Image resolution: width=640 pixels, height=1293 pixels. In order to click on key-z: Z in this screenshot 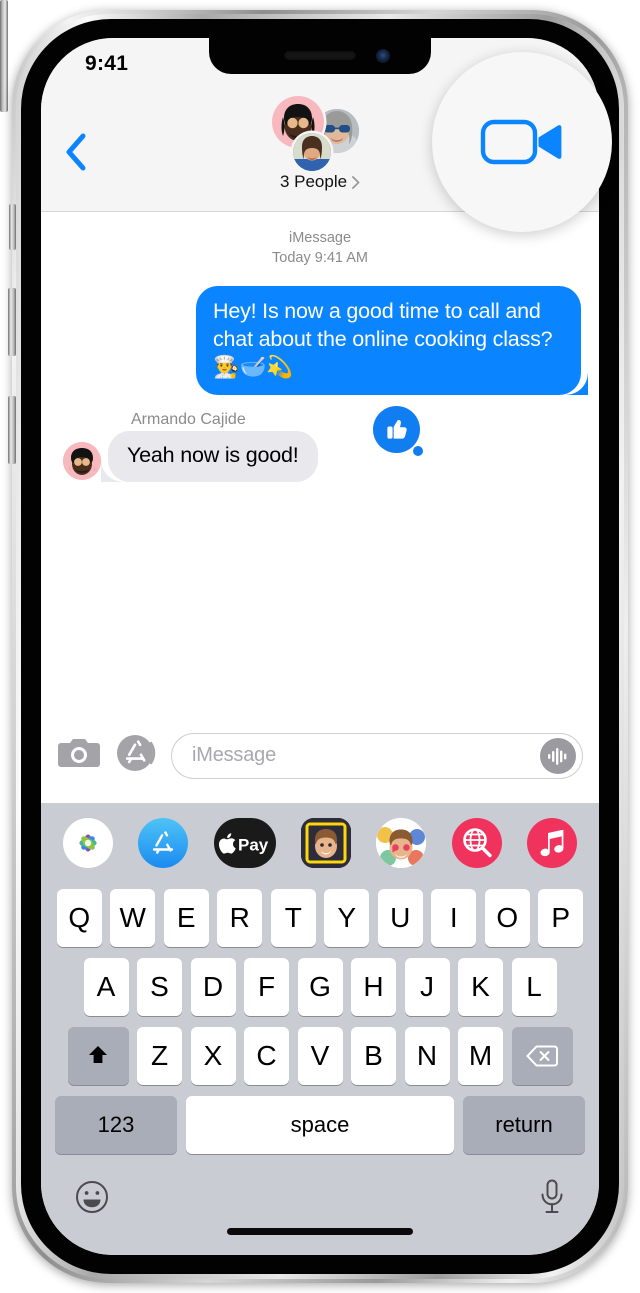, I will do `click(159, 1056)`.